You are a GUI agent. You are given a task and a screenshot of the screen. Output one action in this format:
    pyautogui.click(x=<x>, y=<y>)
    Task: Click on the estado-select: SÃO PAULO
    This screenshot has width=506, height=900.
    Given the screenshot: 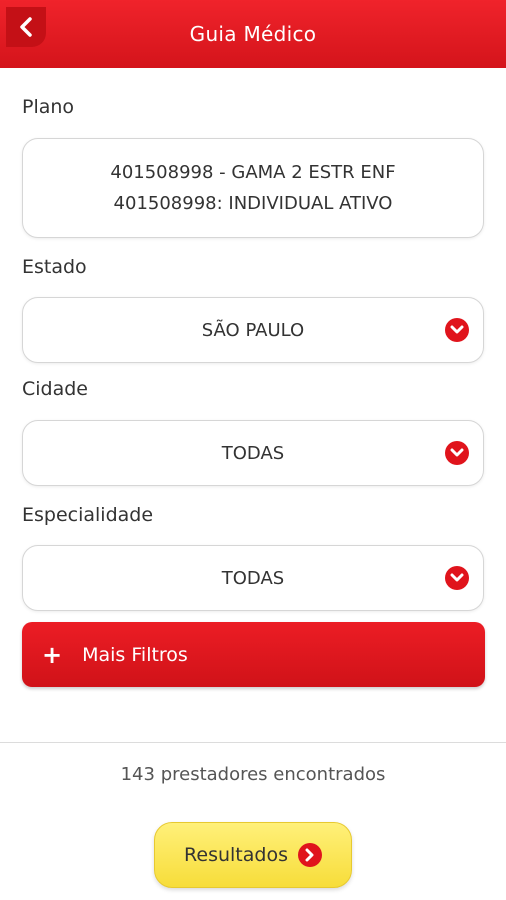 What is the action you would take?
    pyautogui.click(x=253, y=330)
    